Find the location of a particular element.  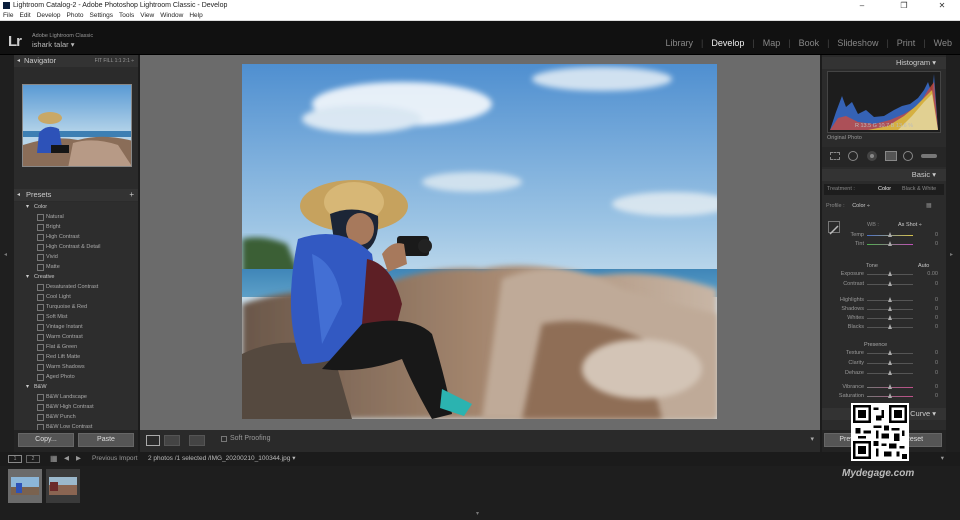

preset-item: B&W Landscape is located at coordinates (76, 397).